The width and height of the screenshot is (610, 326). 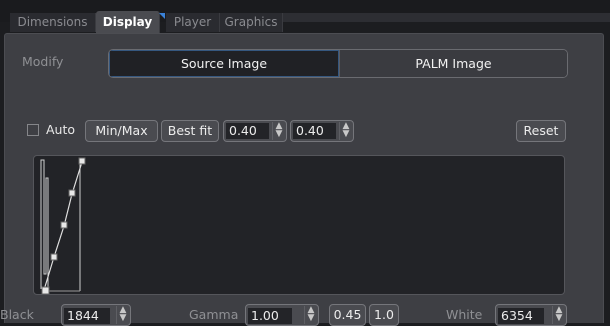 What do you see at coordinates (122, 315) in the screenshot?
I see `black-stepper-icon: ▲ ▼` at bounding box center [122, 315].